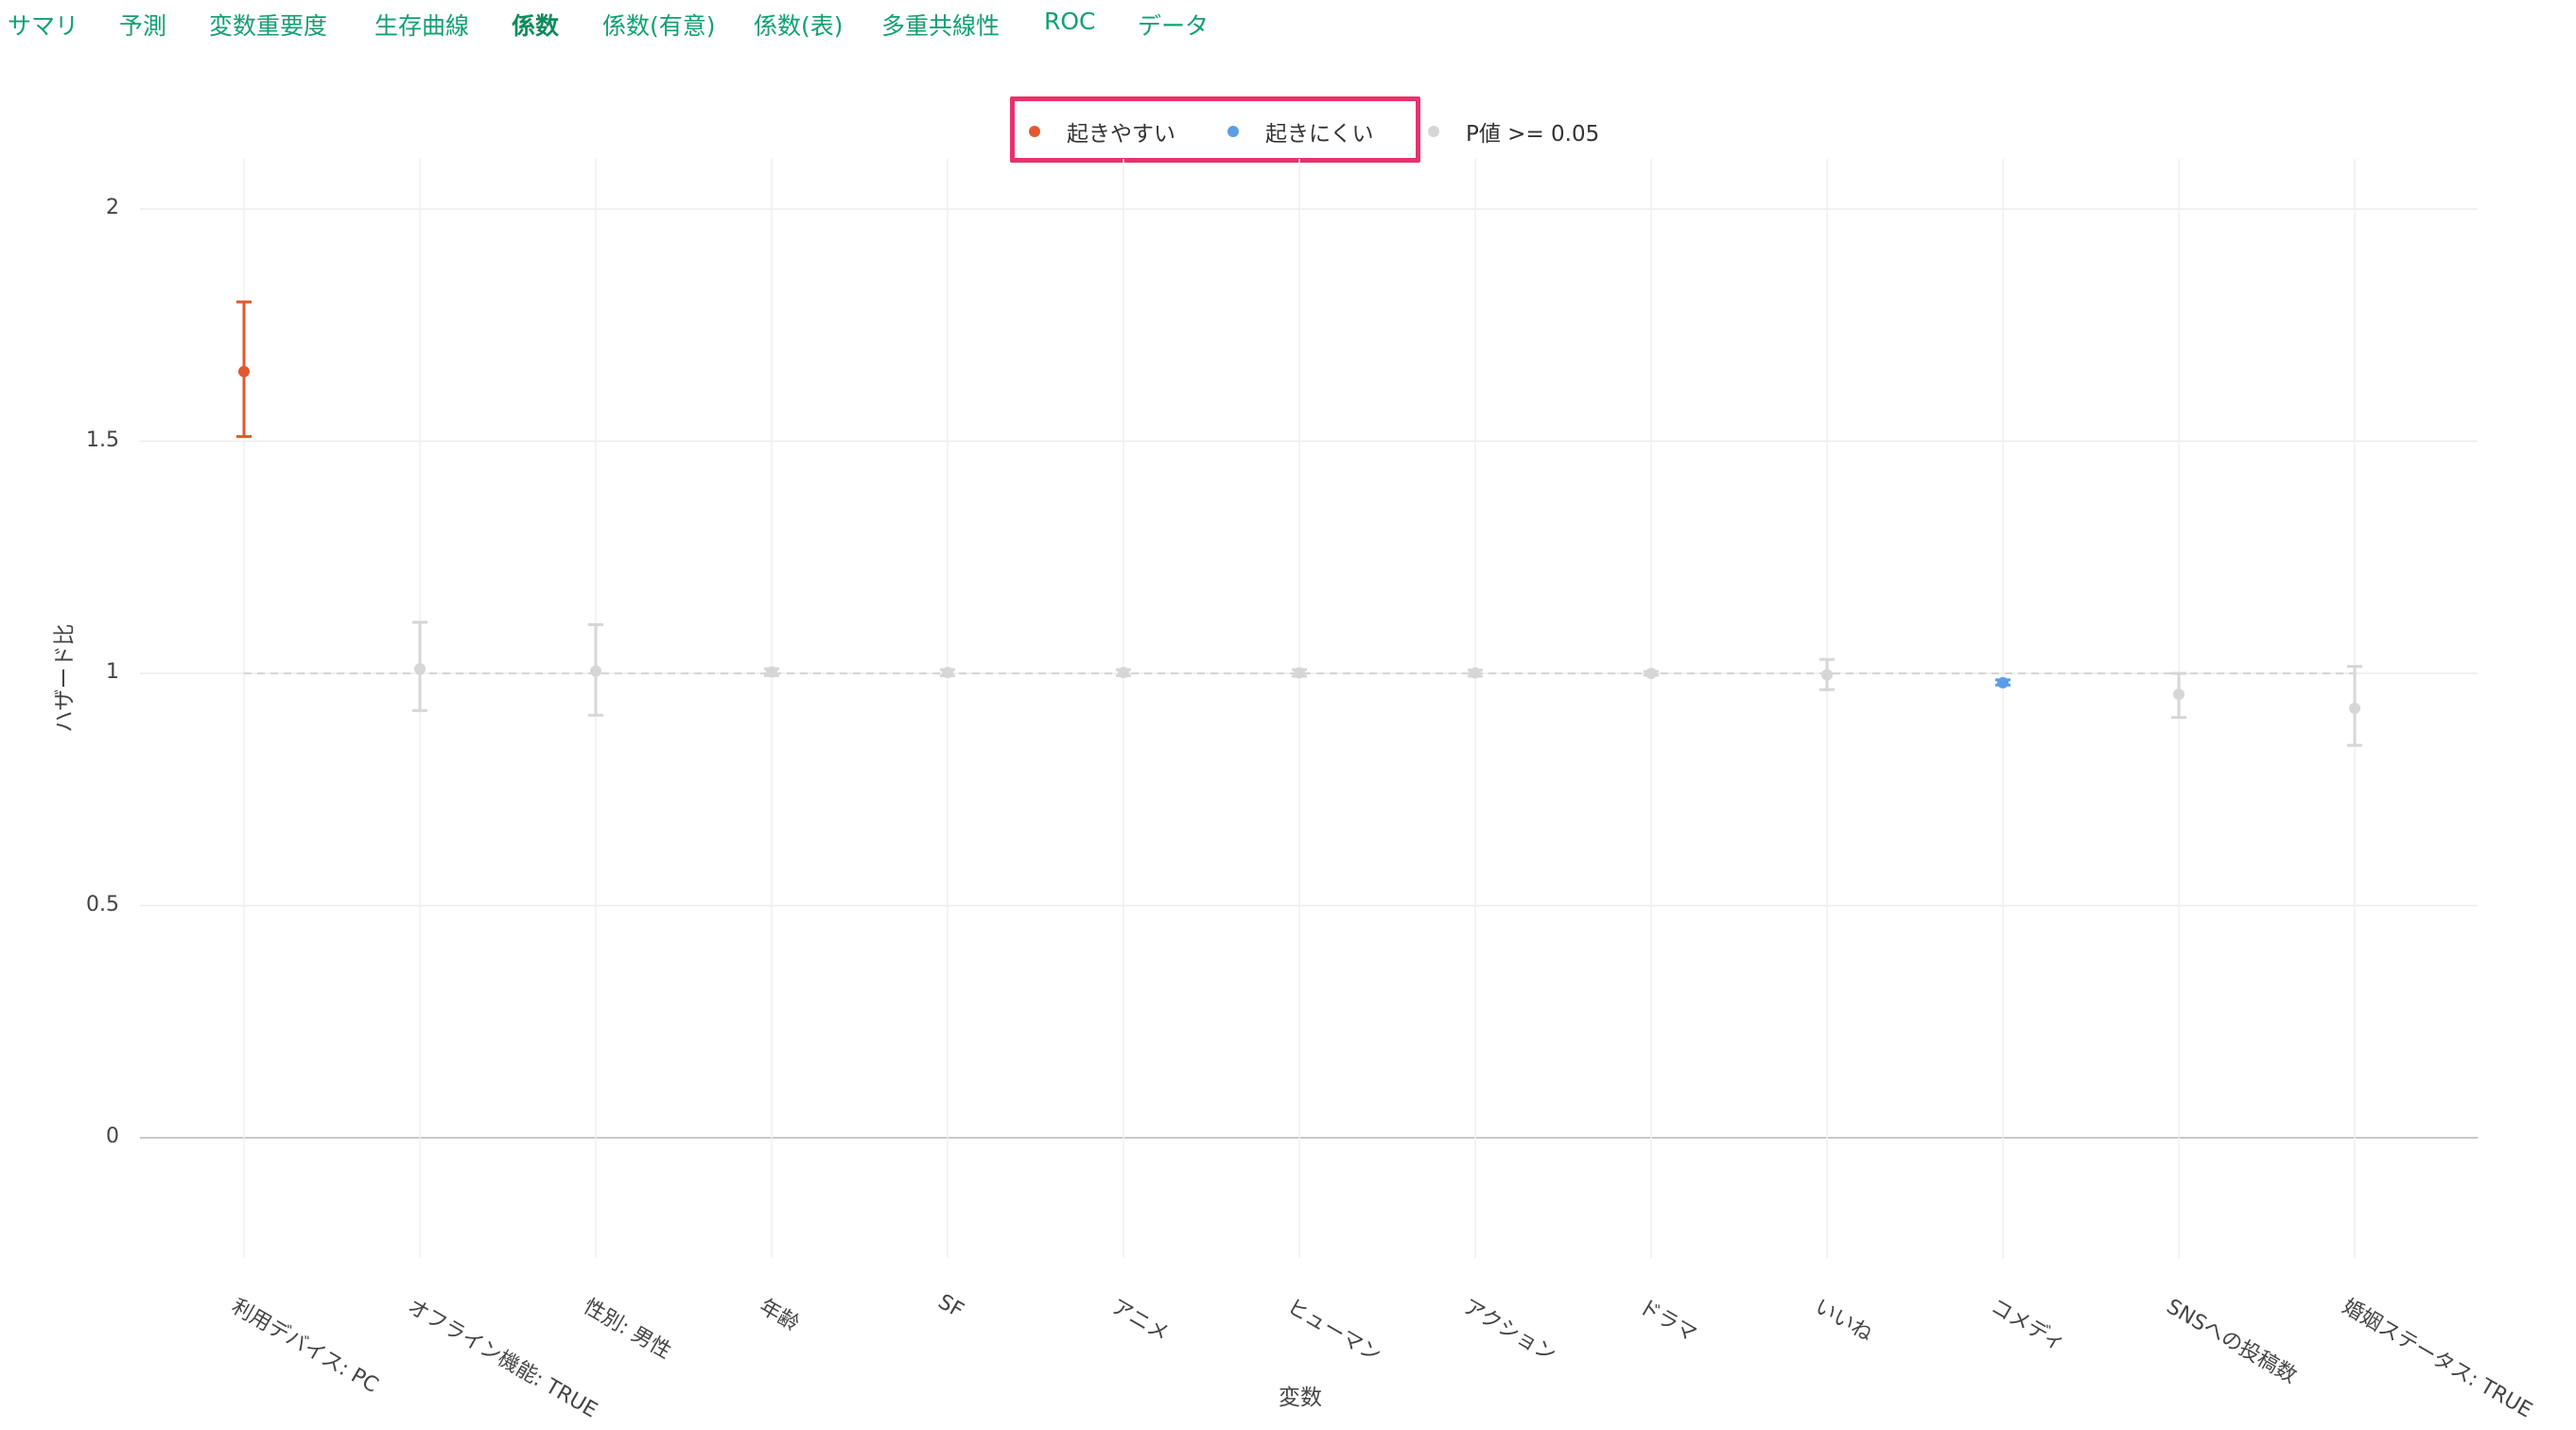 The height and width of the screenshot is (1430, 2576). Describe the element at coordinates (112, 208) in the screenshot. I see `y-tick-label: 2` at that location.